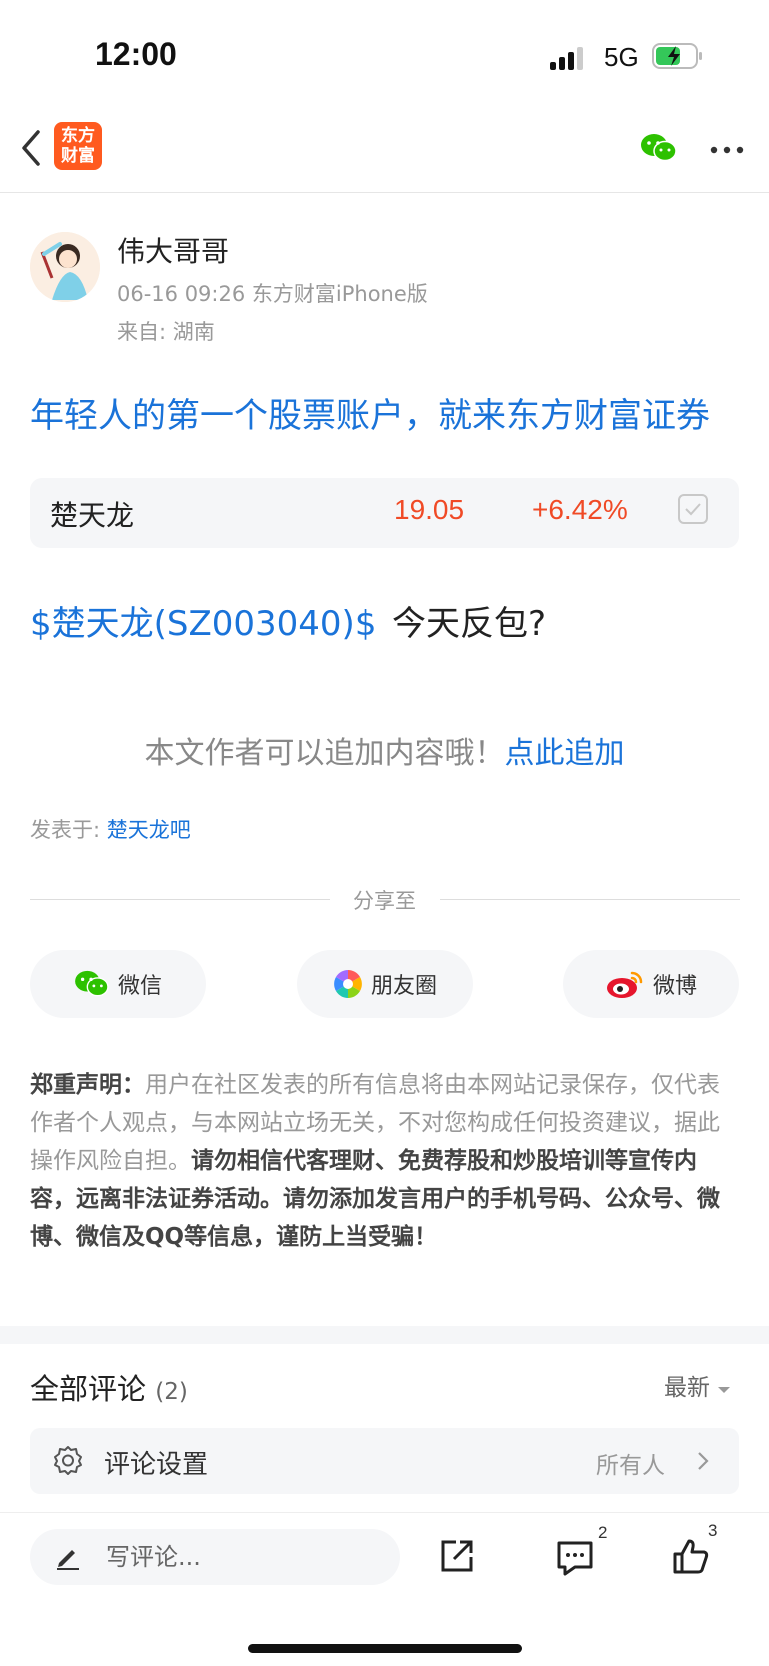 The image size is (769, 1666). Describe the element at coordinates (590, 899) in the screenshot. I see `share-divider-right` at that location.